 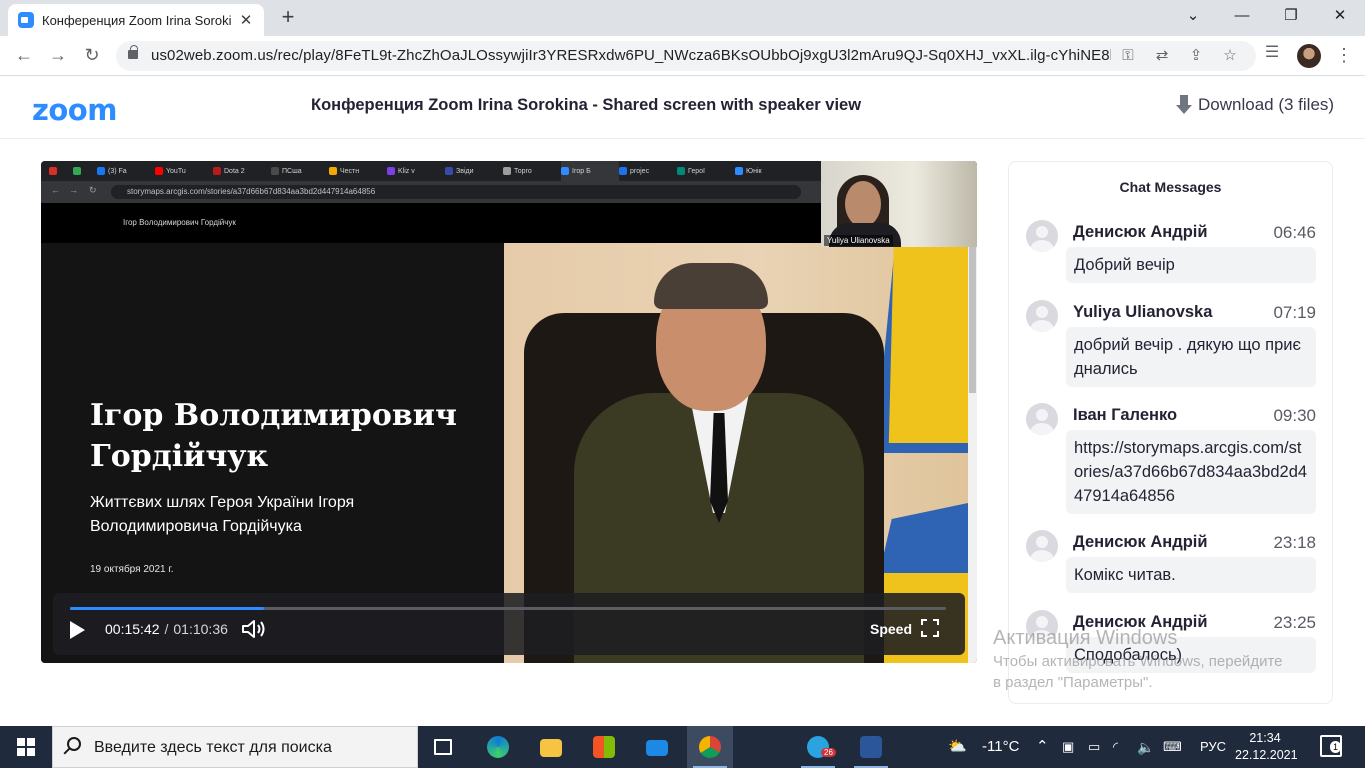 I want to click on message-text: Добрий вечір, so click(x=1191, y=265).